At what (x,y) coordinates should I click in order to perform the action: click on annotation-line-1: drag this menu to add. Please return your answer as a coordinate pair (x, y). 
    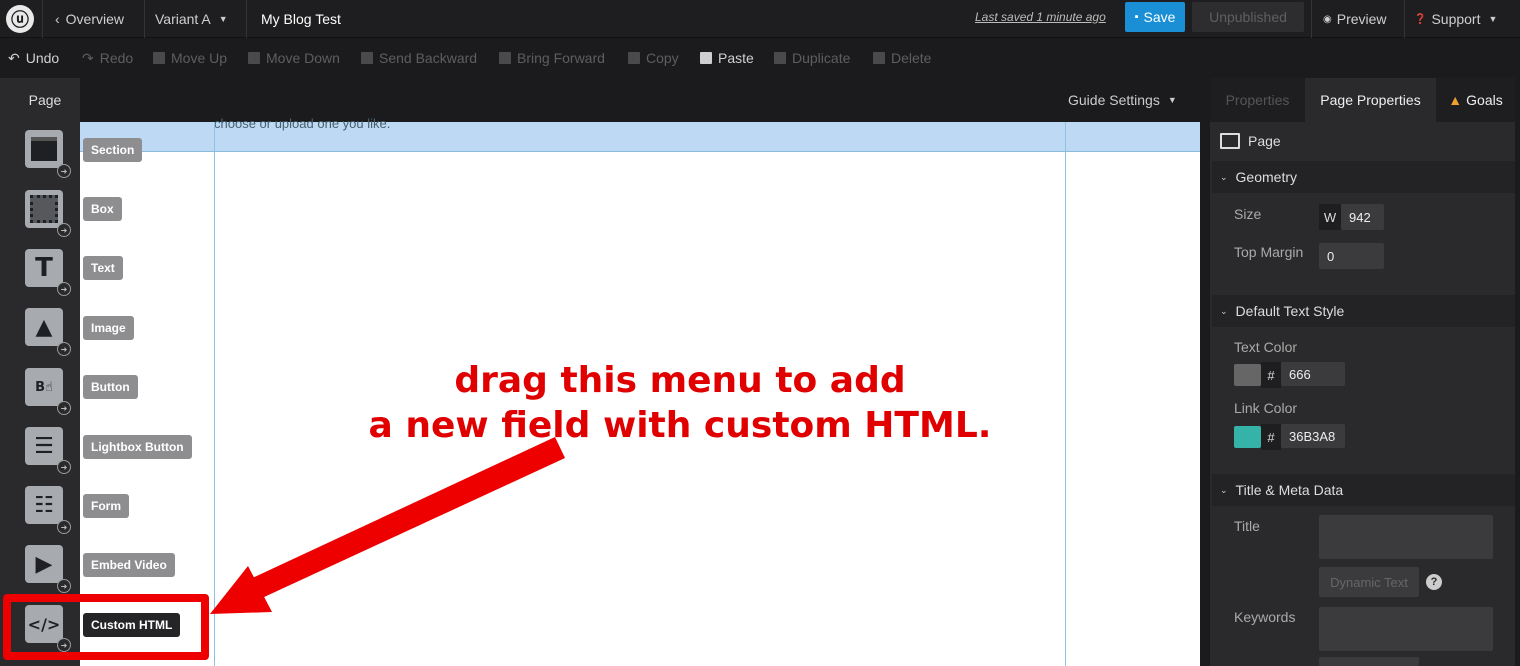
    Looking at the image, I should click on (680, 380).